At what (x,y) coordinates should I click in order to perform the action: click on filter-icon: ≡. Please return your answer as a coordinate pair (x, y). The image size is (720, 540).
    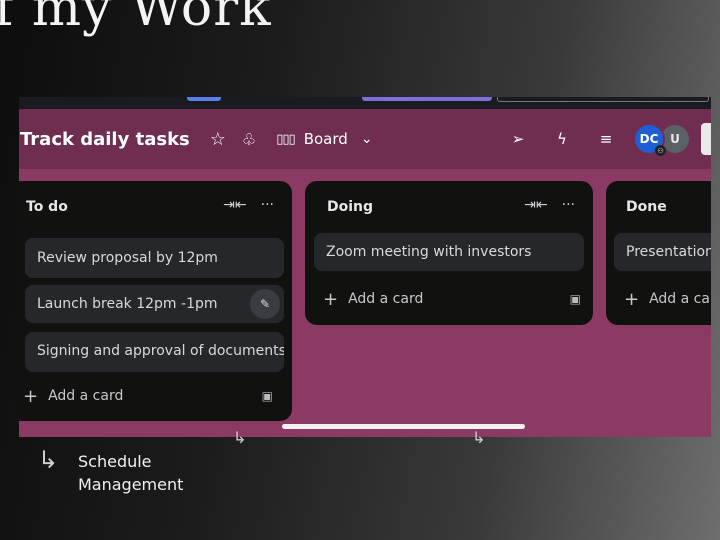
    Looking at the image, I should click on (606, 139).